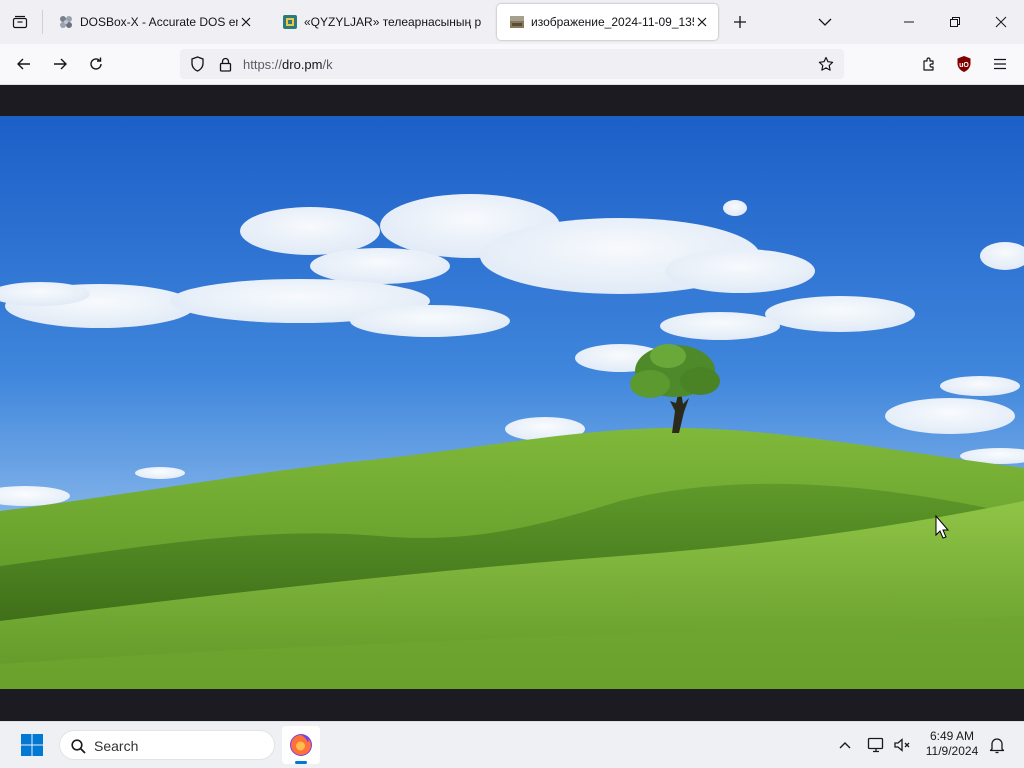  Describe the element at coordinates (263, 64) in the screenshot. I see `url-scheme: https://` at that location.